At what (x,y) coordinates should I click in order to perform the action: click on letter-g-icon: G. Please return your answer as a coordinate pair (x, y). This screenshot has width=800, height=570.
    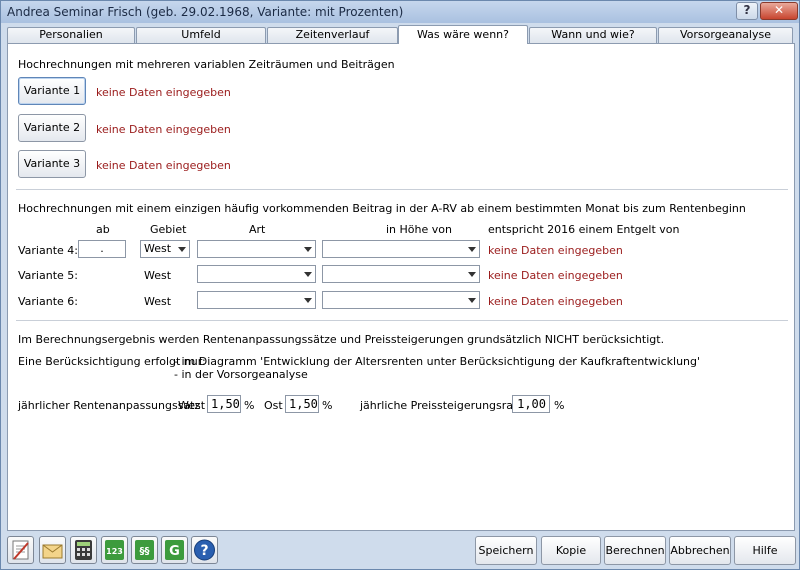
    Looking at the image, I should click on (174, 550).